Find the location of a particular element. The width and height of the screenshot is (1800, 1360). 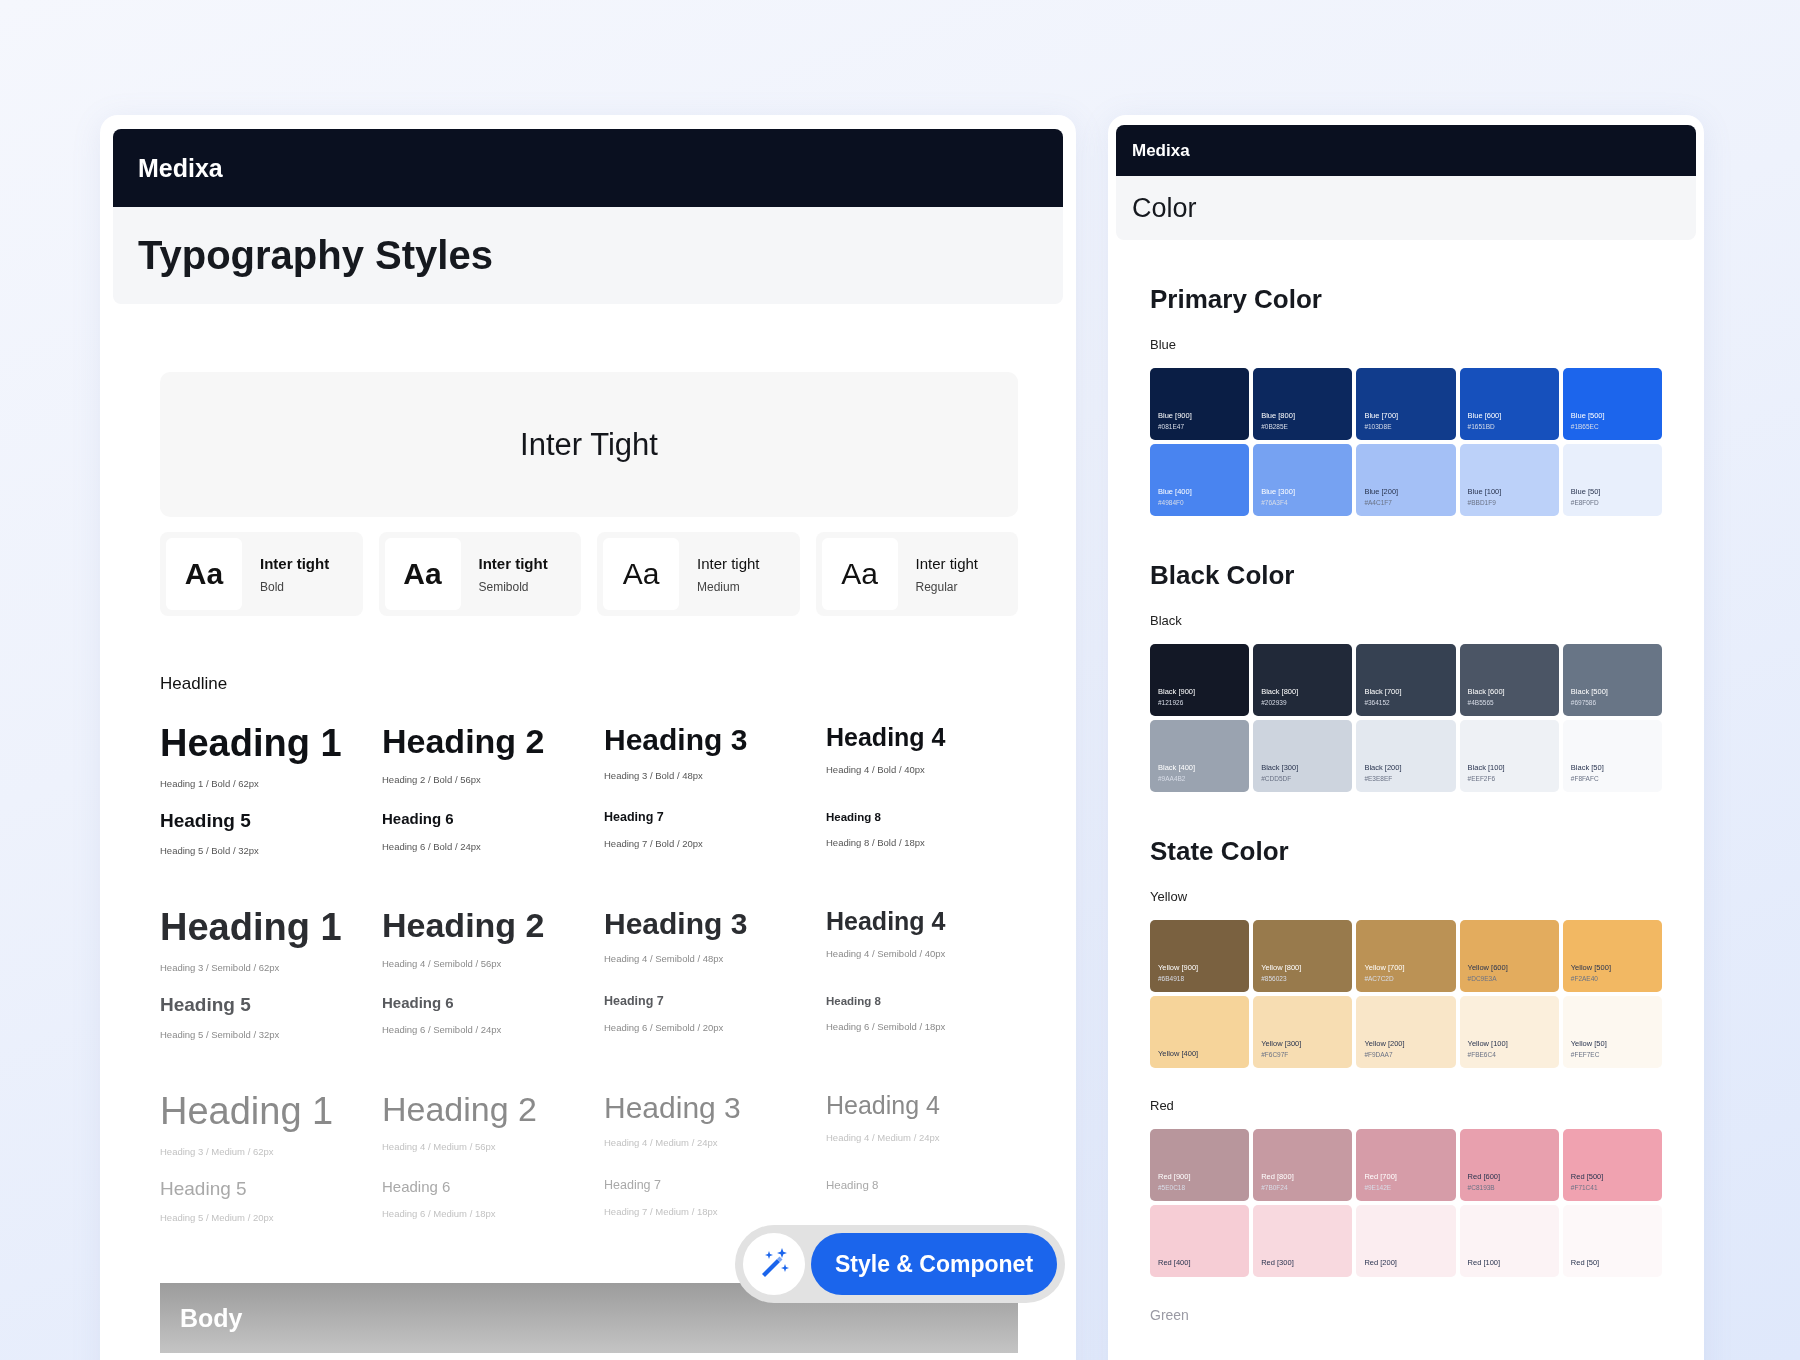

style-caption: Heading 4 / Semibold / 56px is located at coordinates (442, 963).